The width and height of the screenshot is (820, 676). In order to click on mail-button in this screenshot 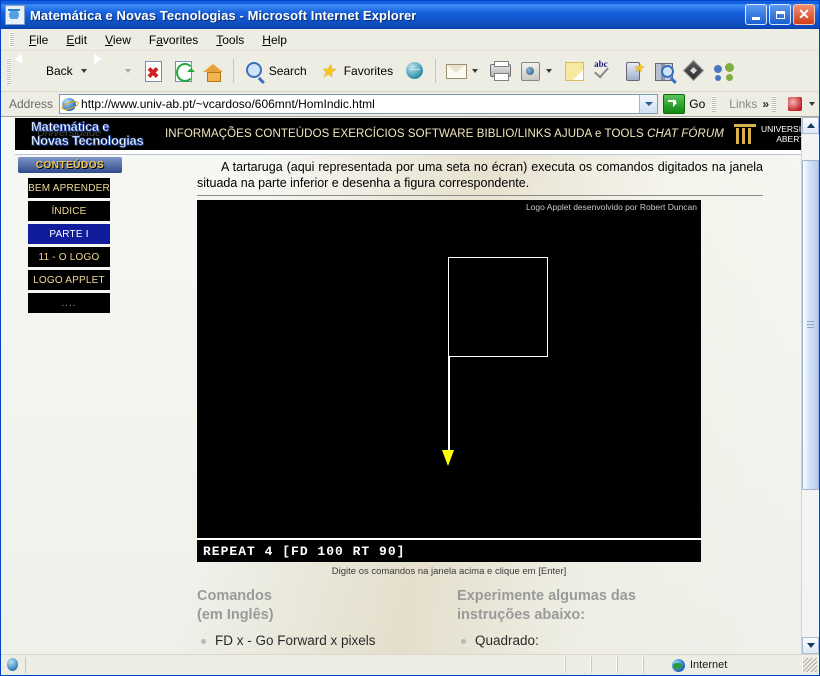, I will do `click(463, 71)`.